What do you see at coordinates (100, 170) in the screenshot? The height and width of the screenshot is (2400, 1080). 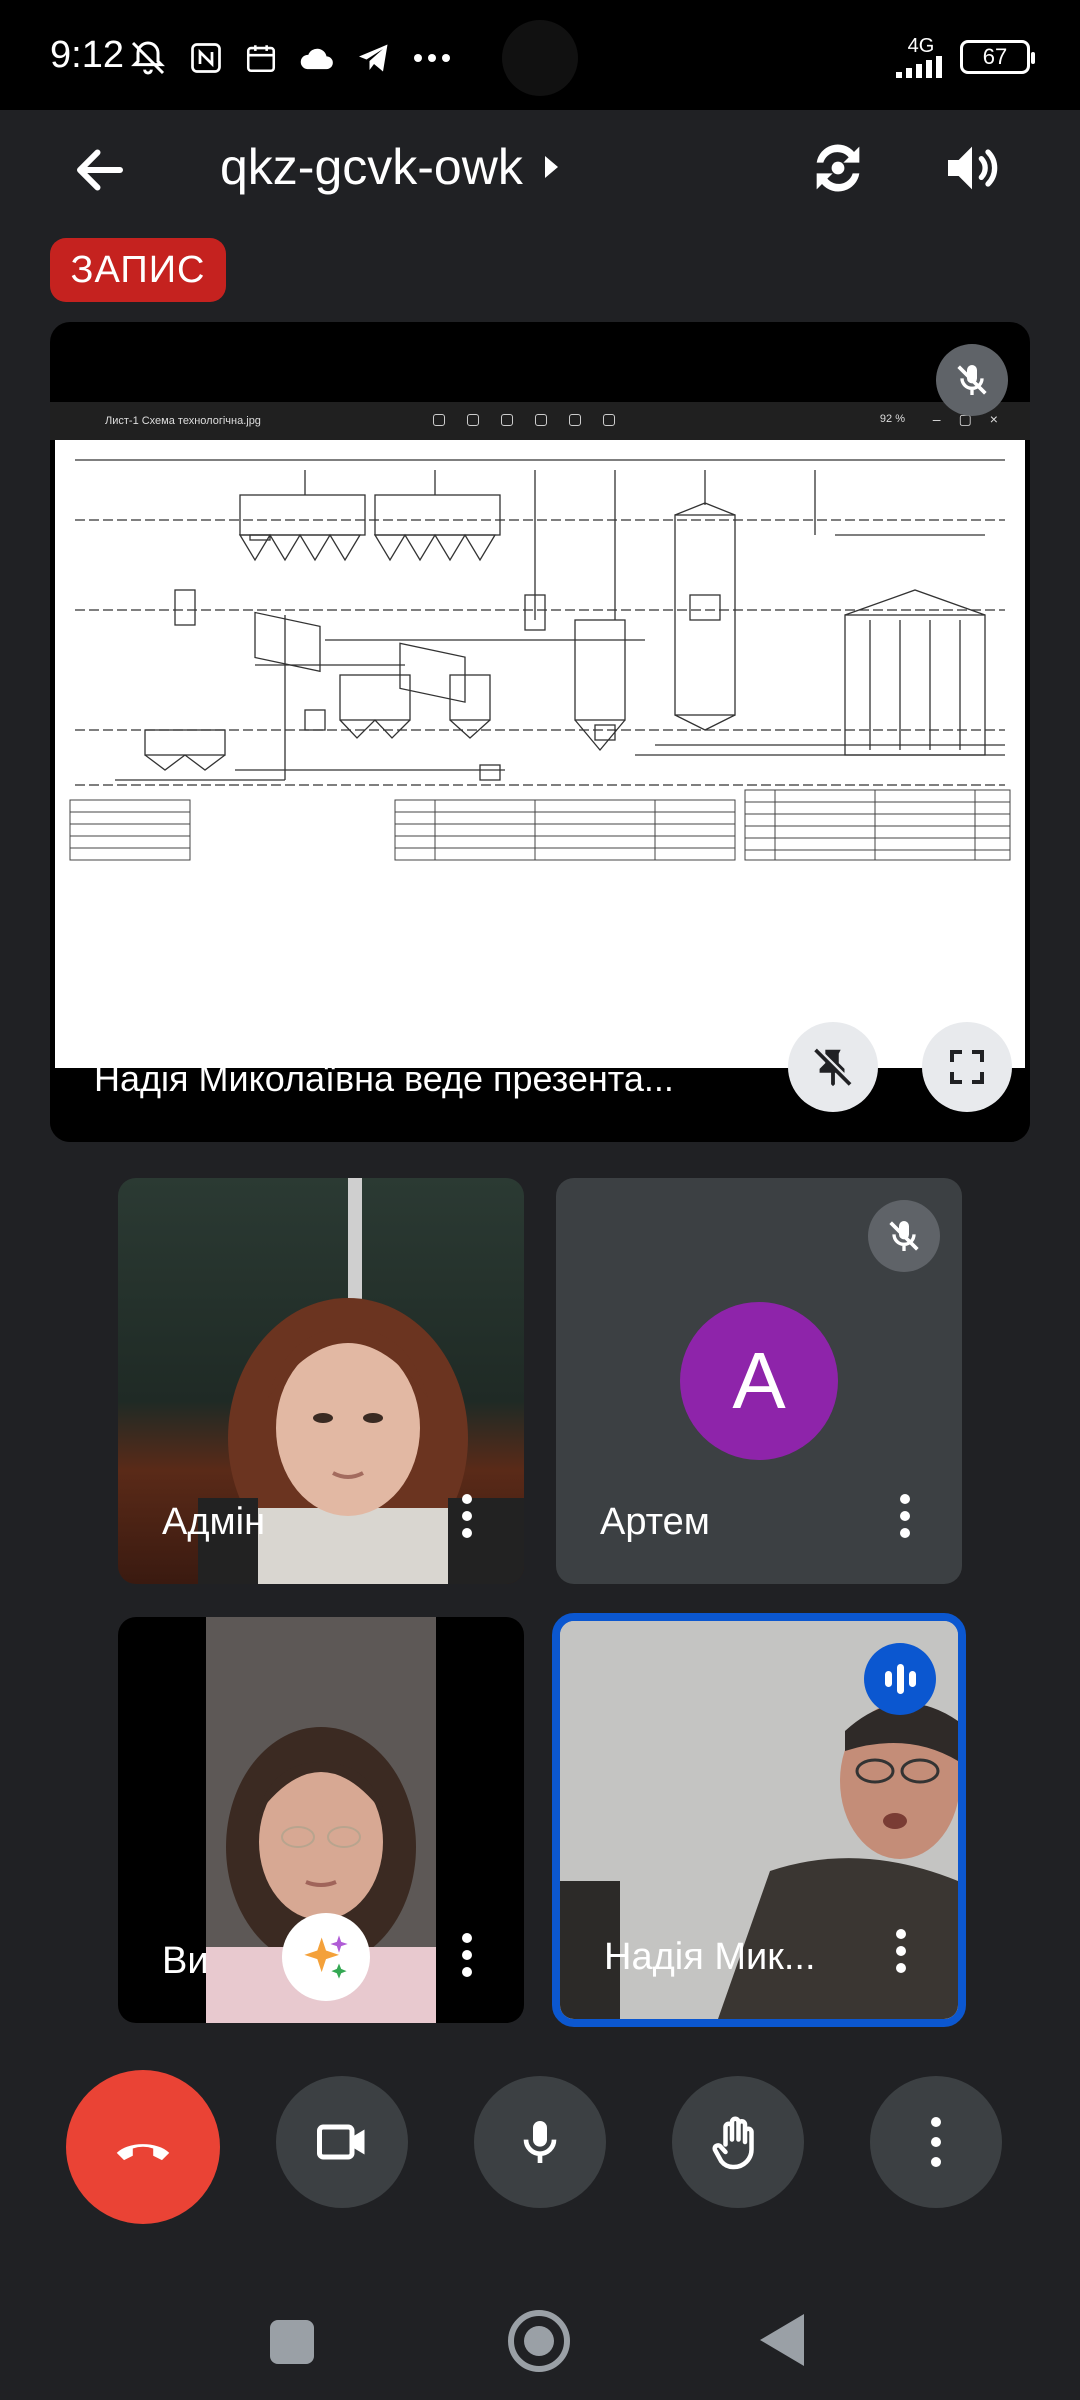 I see `back-arrow-icon` at bounding box center [100, 170].